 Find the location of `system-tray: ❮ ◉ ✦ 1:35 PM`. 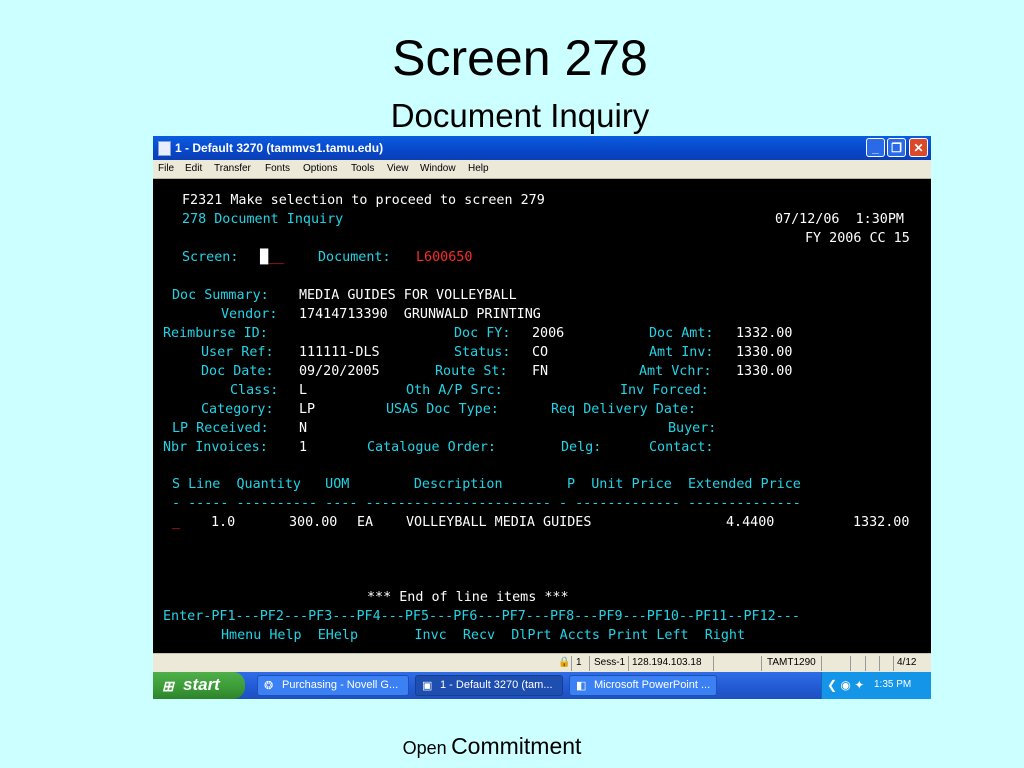

system-tray: ❮ ◉ ✦ 1:35 PM is located at coordinates (876, 685).